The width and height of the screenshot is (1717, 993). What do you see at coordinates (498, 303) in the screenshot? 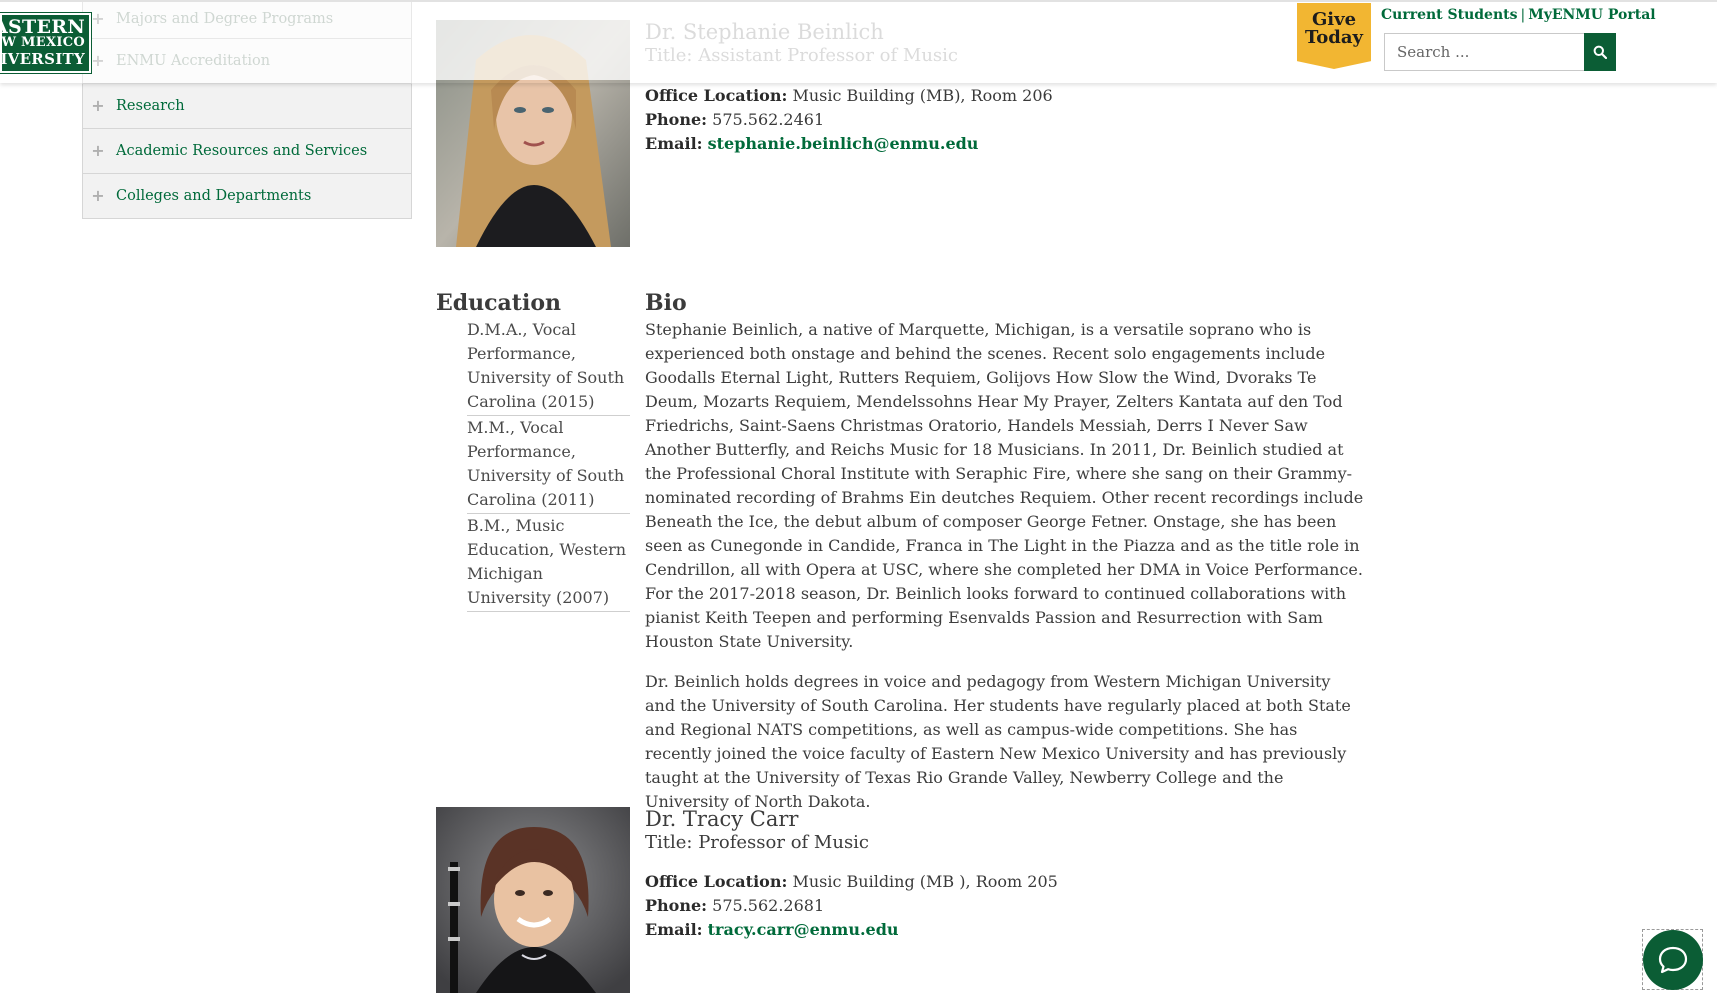
I see `education-heading: Education` at bounding box center [498, 303].